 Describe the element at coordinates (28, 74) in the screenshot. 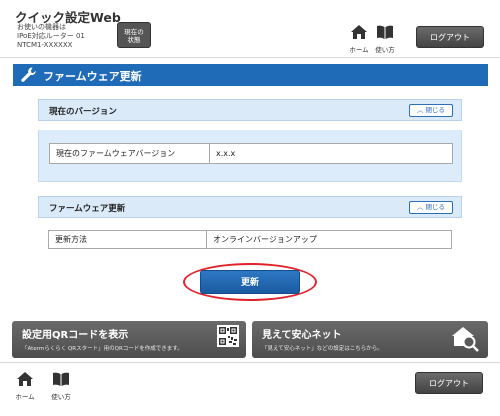

I see `wrench-icon` at that location.